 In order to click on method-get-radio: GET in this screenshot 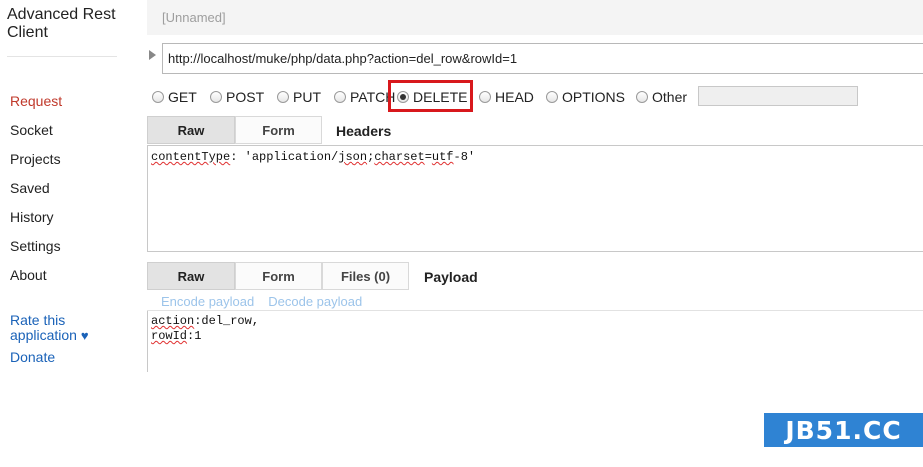, I will do `click(174, 97)`.